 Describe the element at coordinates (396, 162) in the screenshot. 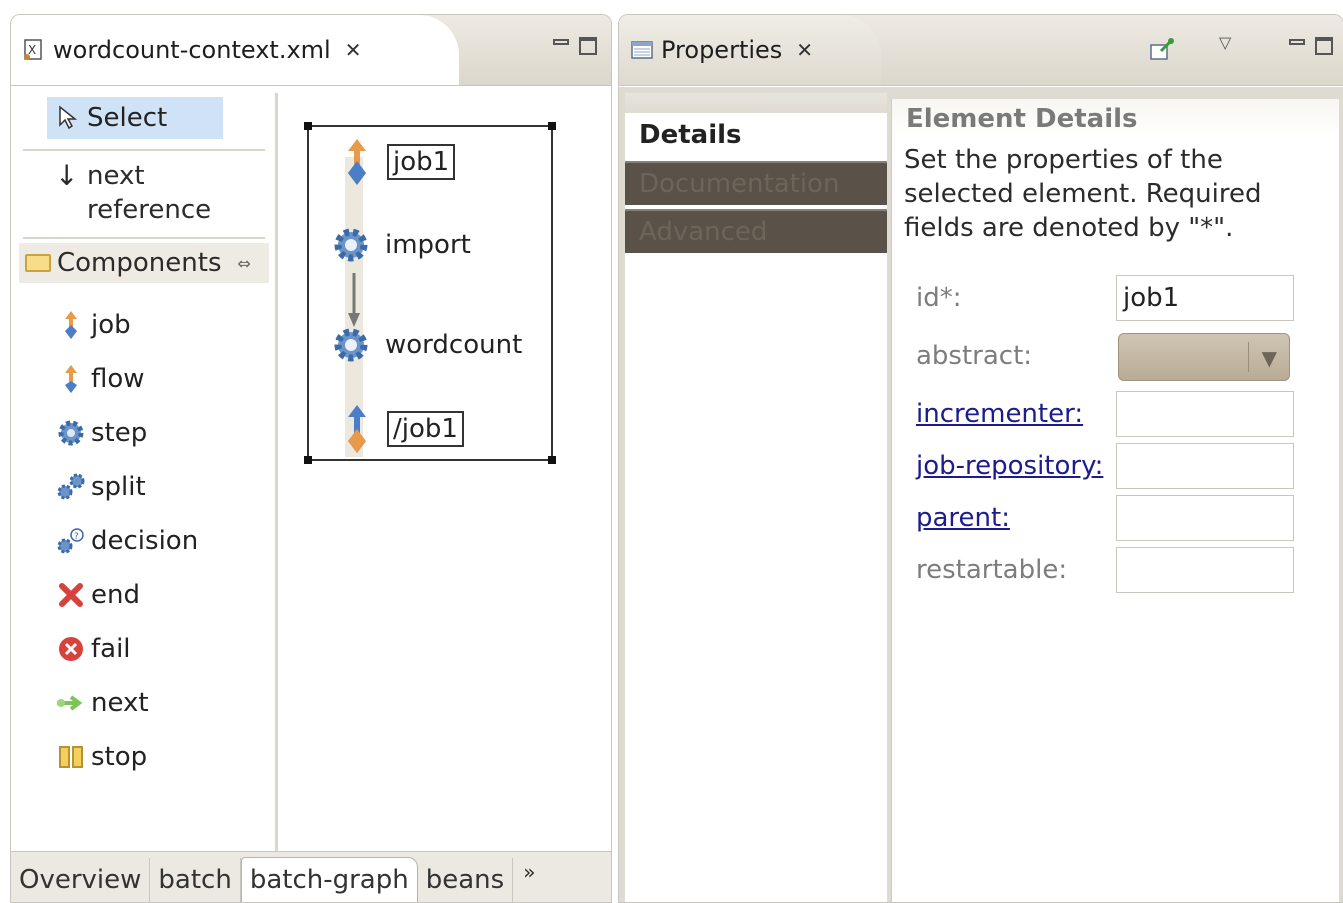

I see `job-start-node: job1` at that location.